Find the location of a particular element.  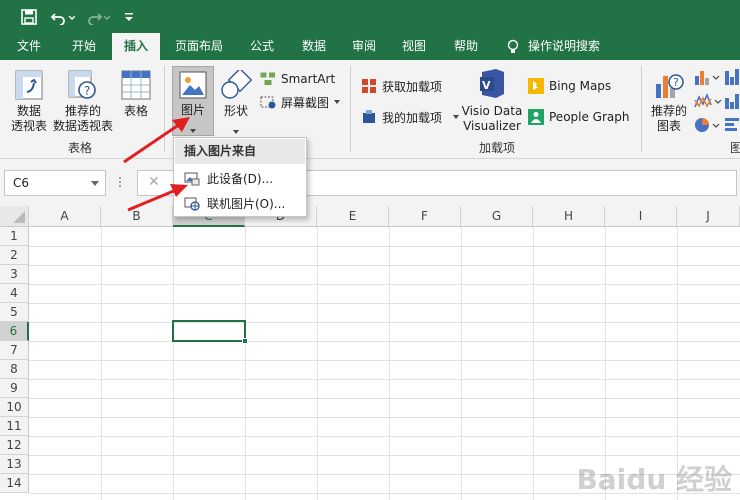

arrow-to-pictures-icon is located at coordinates (156, 140).